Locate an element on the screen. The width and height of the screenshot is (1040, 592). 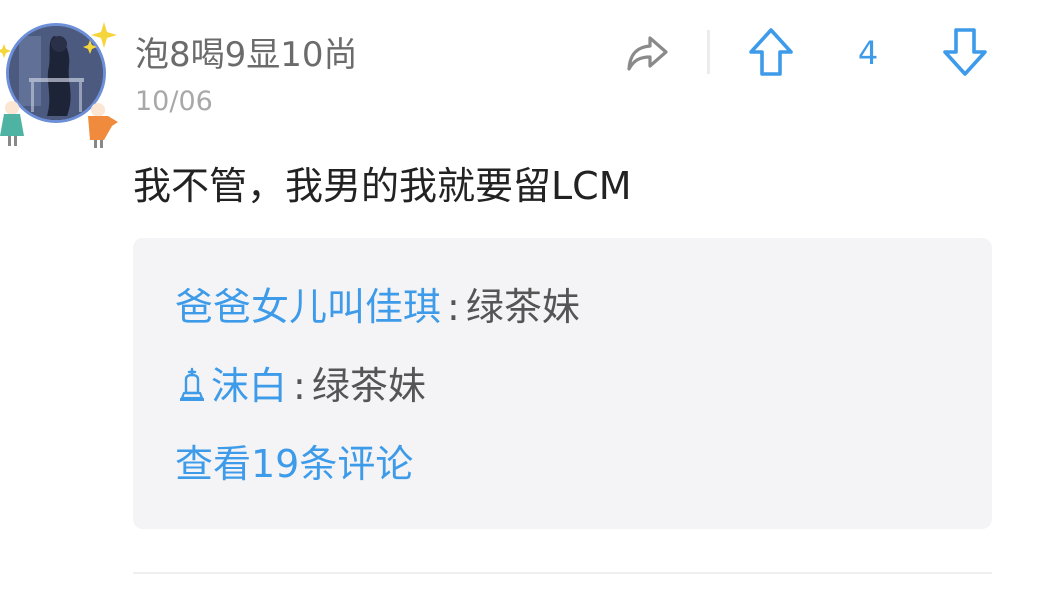
arrow-up-icon is located at coordinates (771, 52).